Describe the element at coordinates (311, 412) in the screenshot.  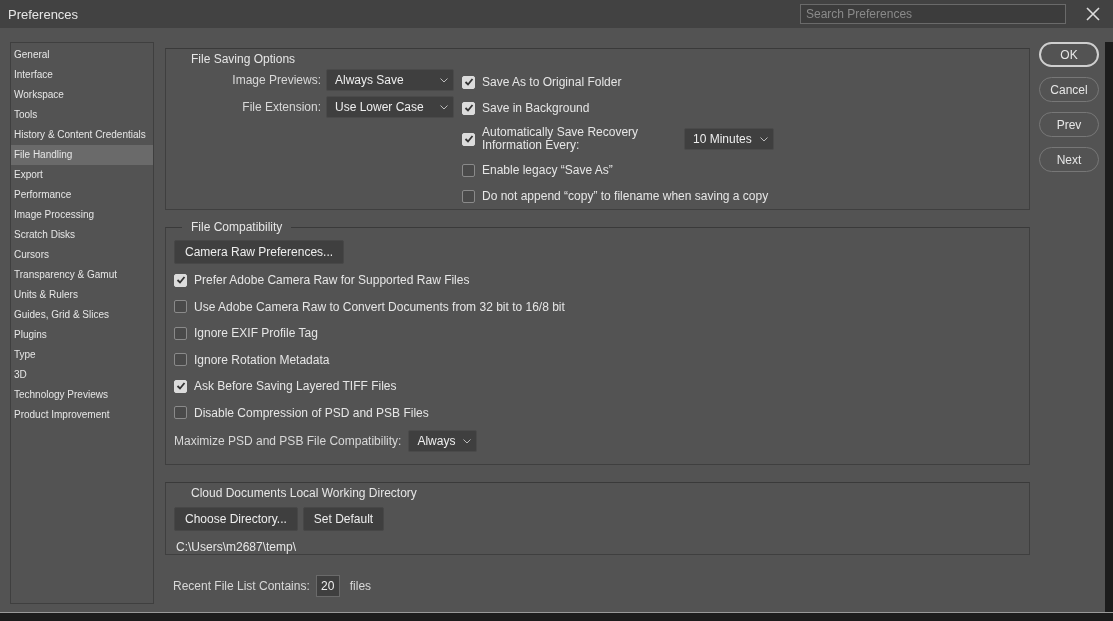
I see `checkbox-label: Disable Compression of PSD and PSB Files` at that location.